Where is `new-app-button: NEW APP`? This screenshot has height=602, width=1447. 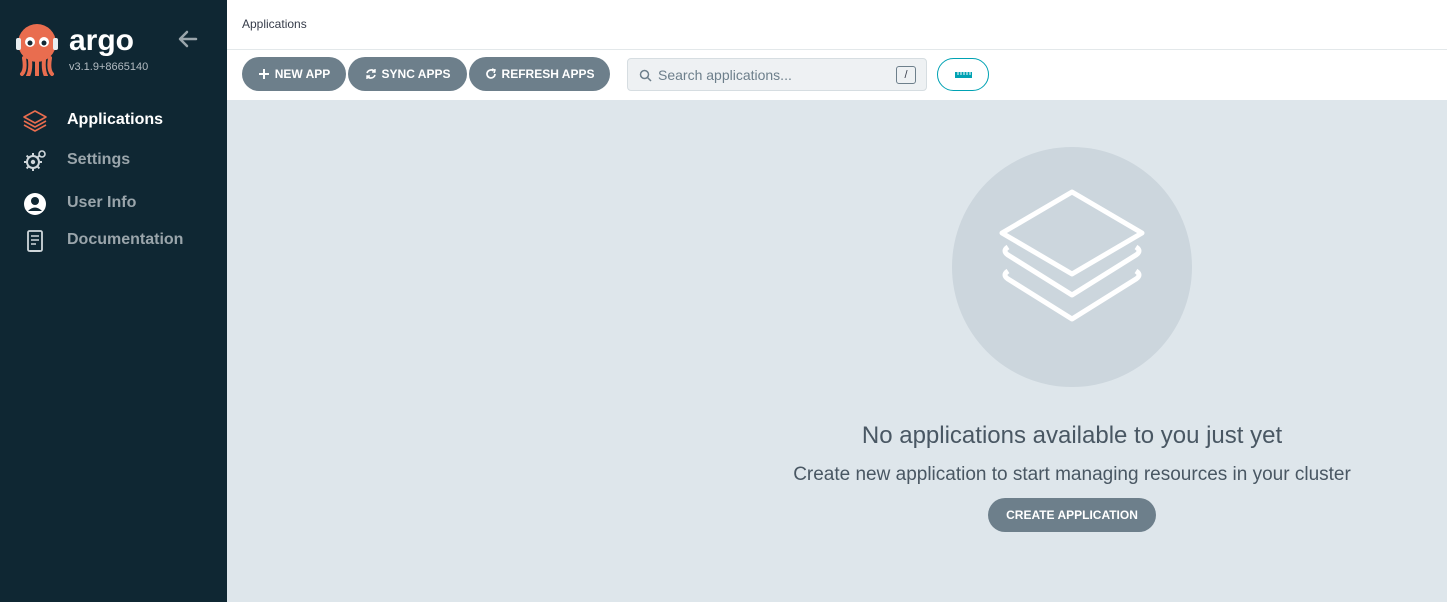
new-app-button: NEW APP is located at coordinates (294, 74).